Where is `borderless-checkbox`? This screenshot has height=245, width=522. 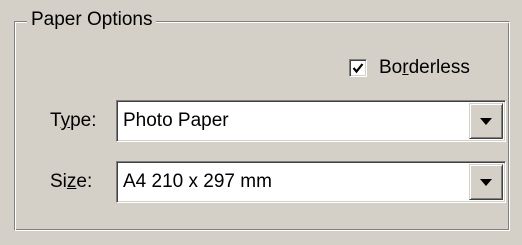 borderless-checkbox is located at coordinates (358, 68).